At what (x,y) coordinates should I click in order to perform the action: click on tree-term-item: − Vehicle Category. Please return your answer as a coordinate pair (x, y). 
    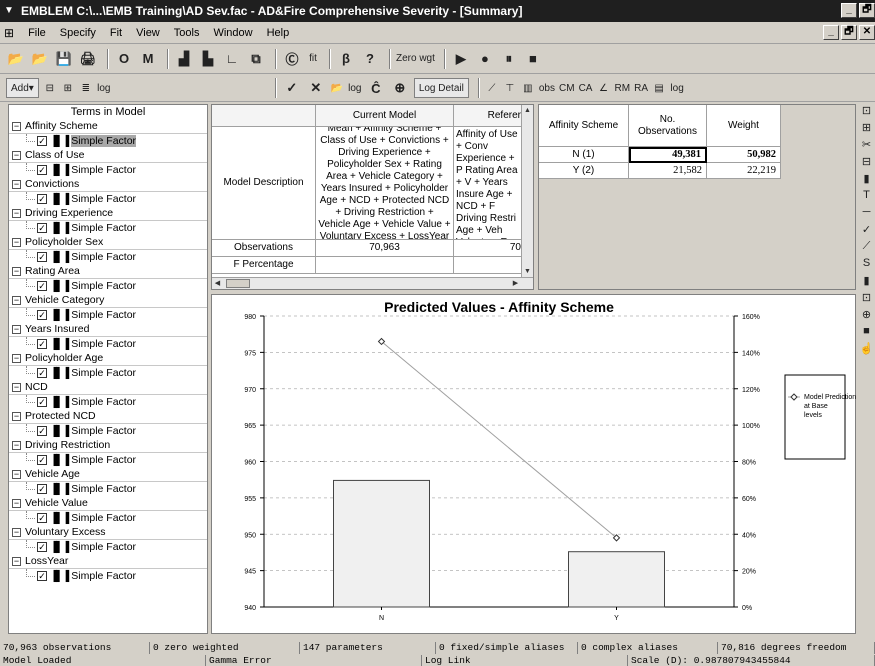
    Looking at the image, I should click on (108, 300).